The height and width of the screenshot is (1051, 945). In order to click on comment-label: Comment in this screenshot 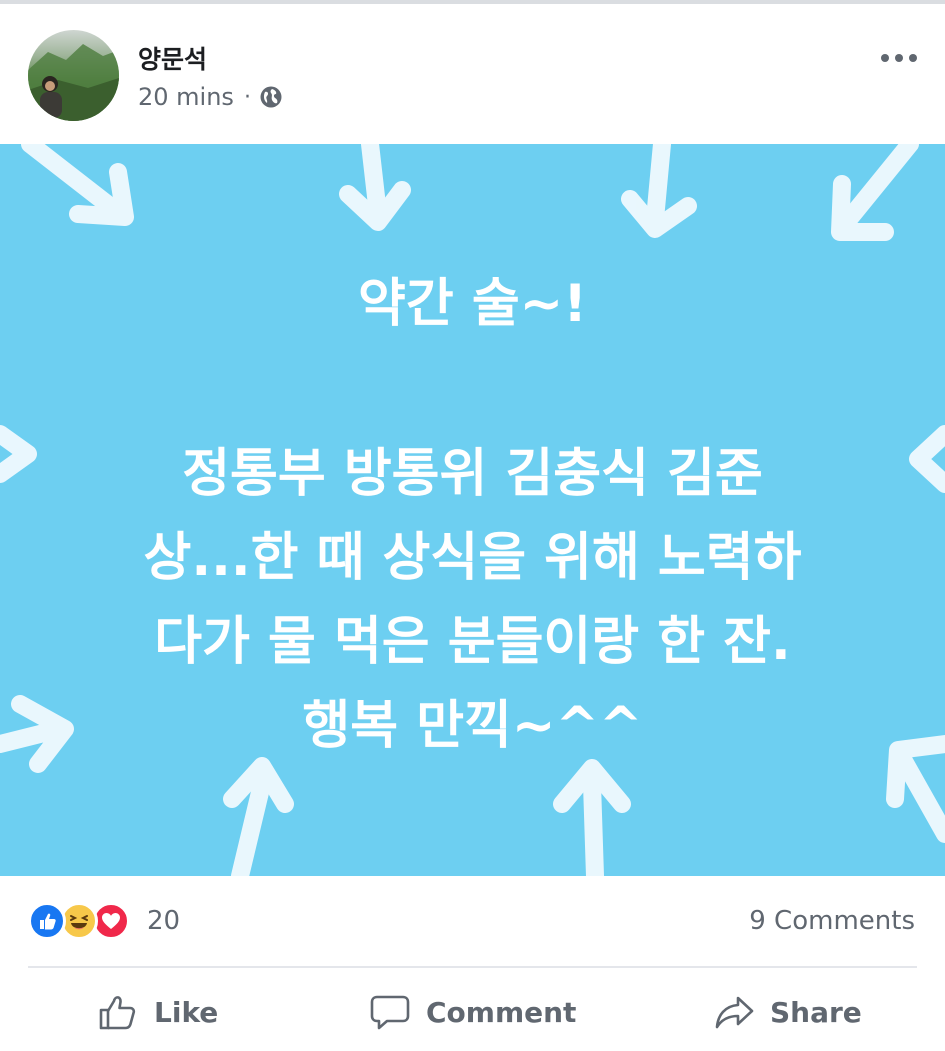, I will do `click(501, 1012)`.